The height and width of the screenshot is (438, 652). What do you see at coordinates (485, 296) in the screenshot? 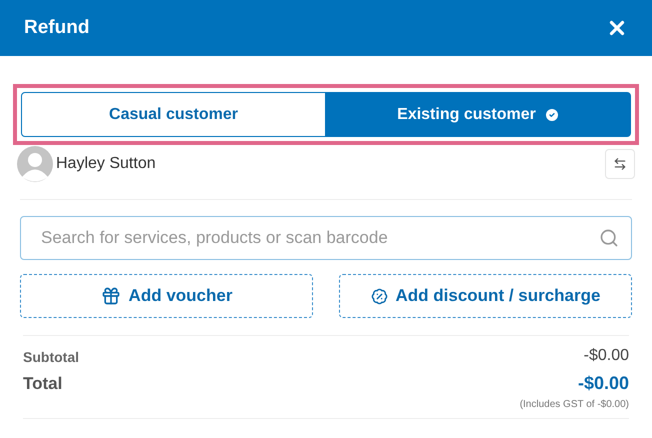
I see `add-discount-button: Add discount / surcharge` at bounding box center [485, 296].